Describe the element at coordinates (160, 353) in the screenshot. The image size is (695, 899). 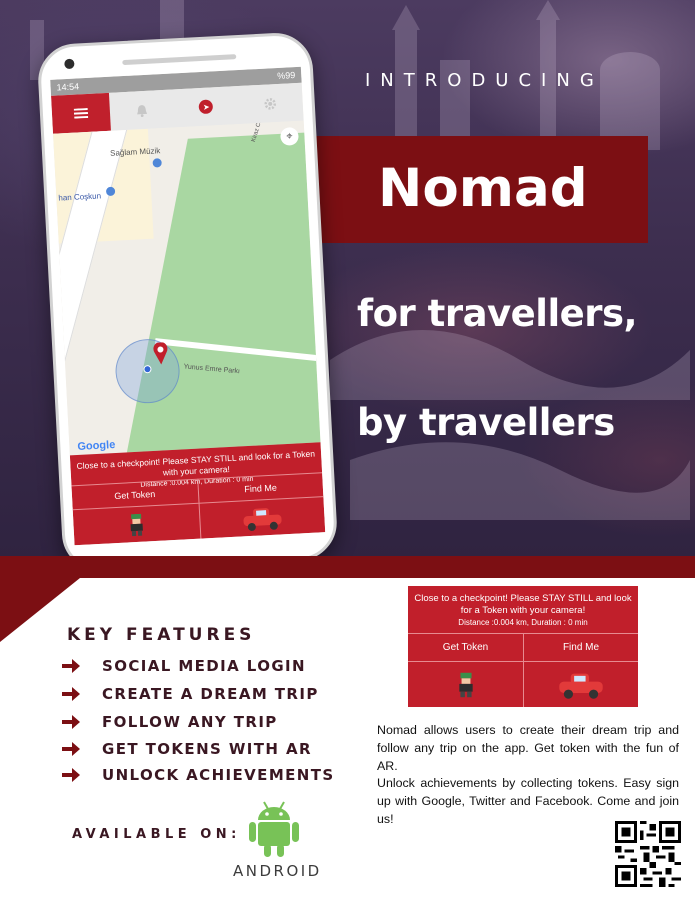
I see `map-pin-icon` at that location.